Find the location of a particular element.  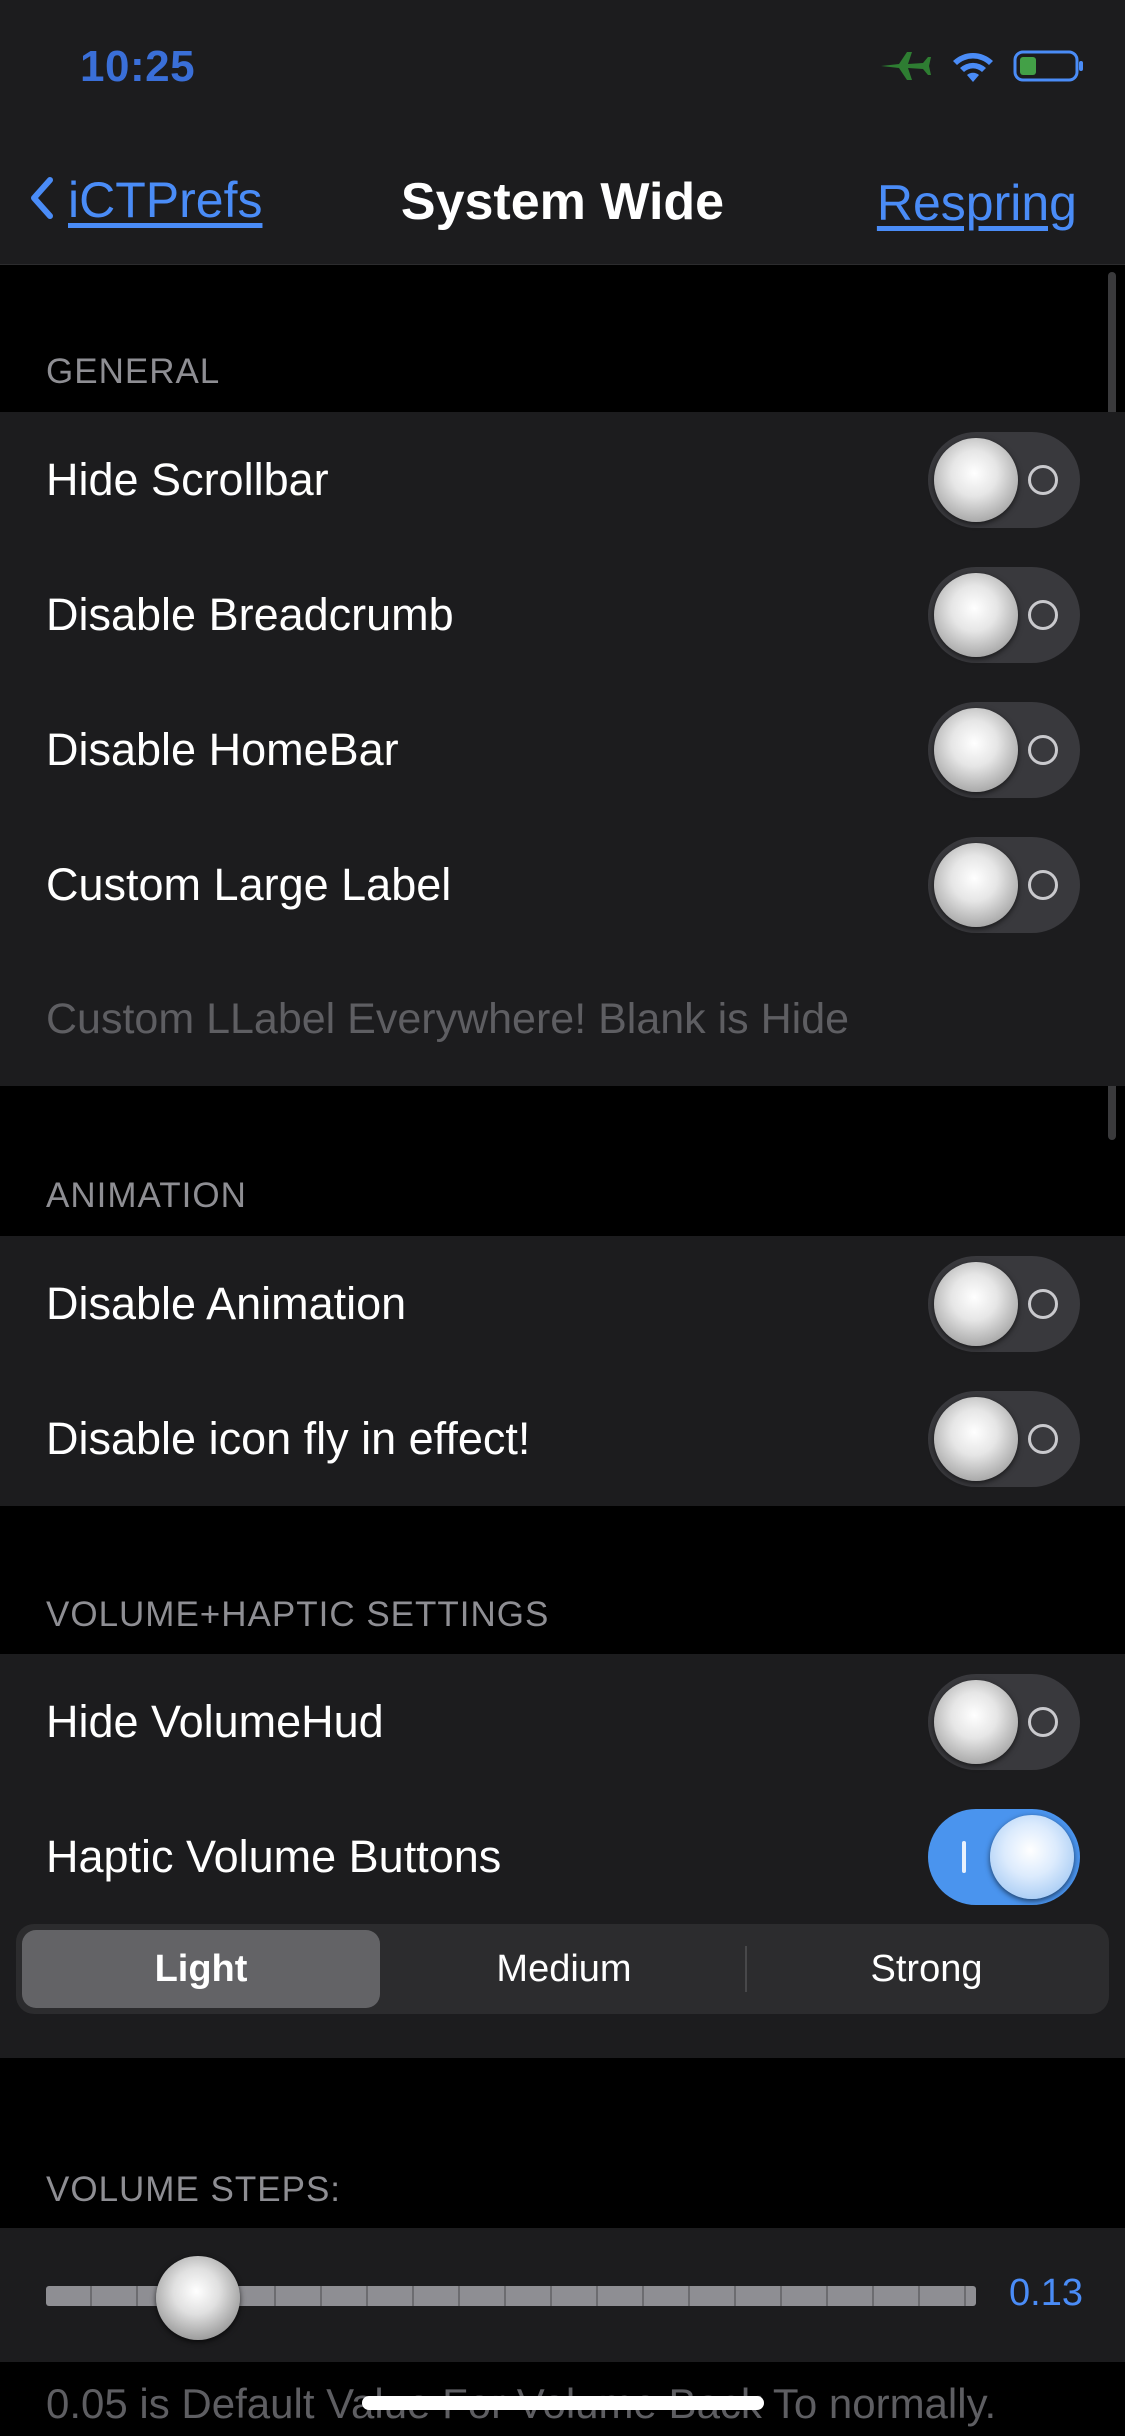

respring-button: Respring is located at coordinates (977, 203).